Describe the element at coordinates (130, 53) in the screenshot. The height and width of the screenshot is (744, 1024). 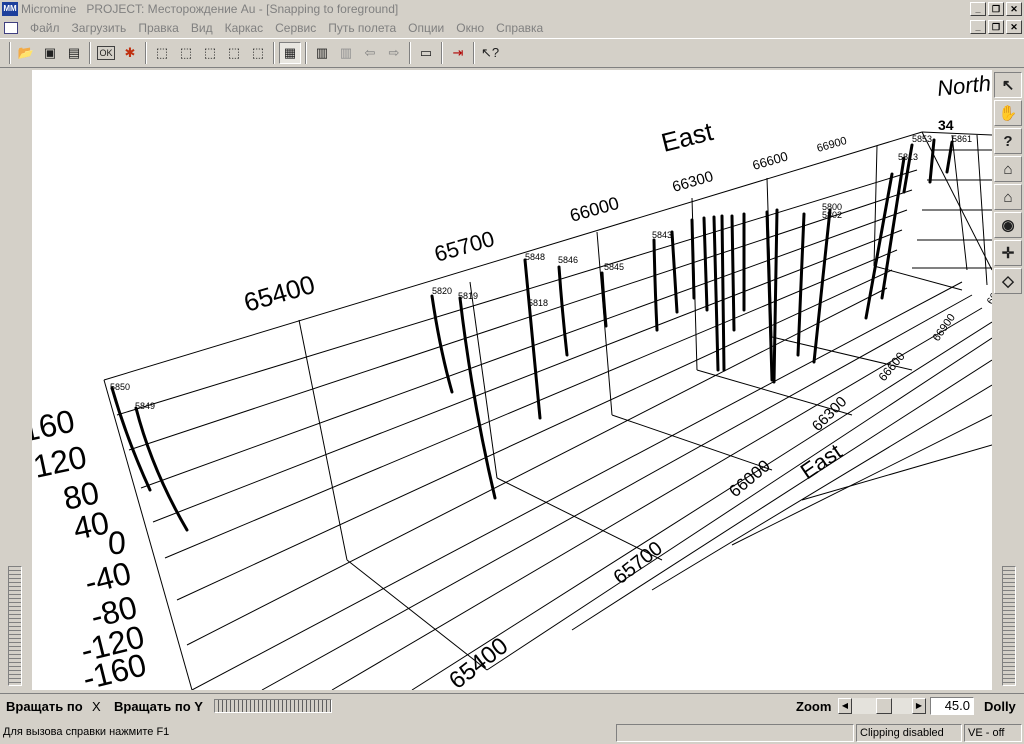
I see `color-icon: ✱` at that location.